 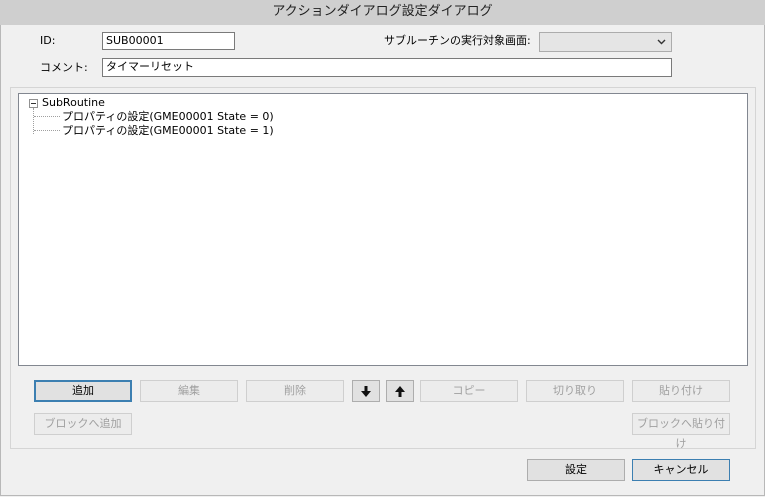 I want to click on chevron-down-icon, so click(x=661, y=42).